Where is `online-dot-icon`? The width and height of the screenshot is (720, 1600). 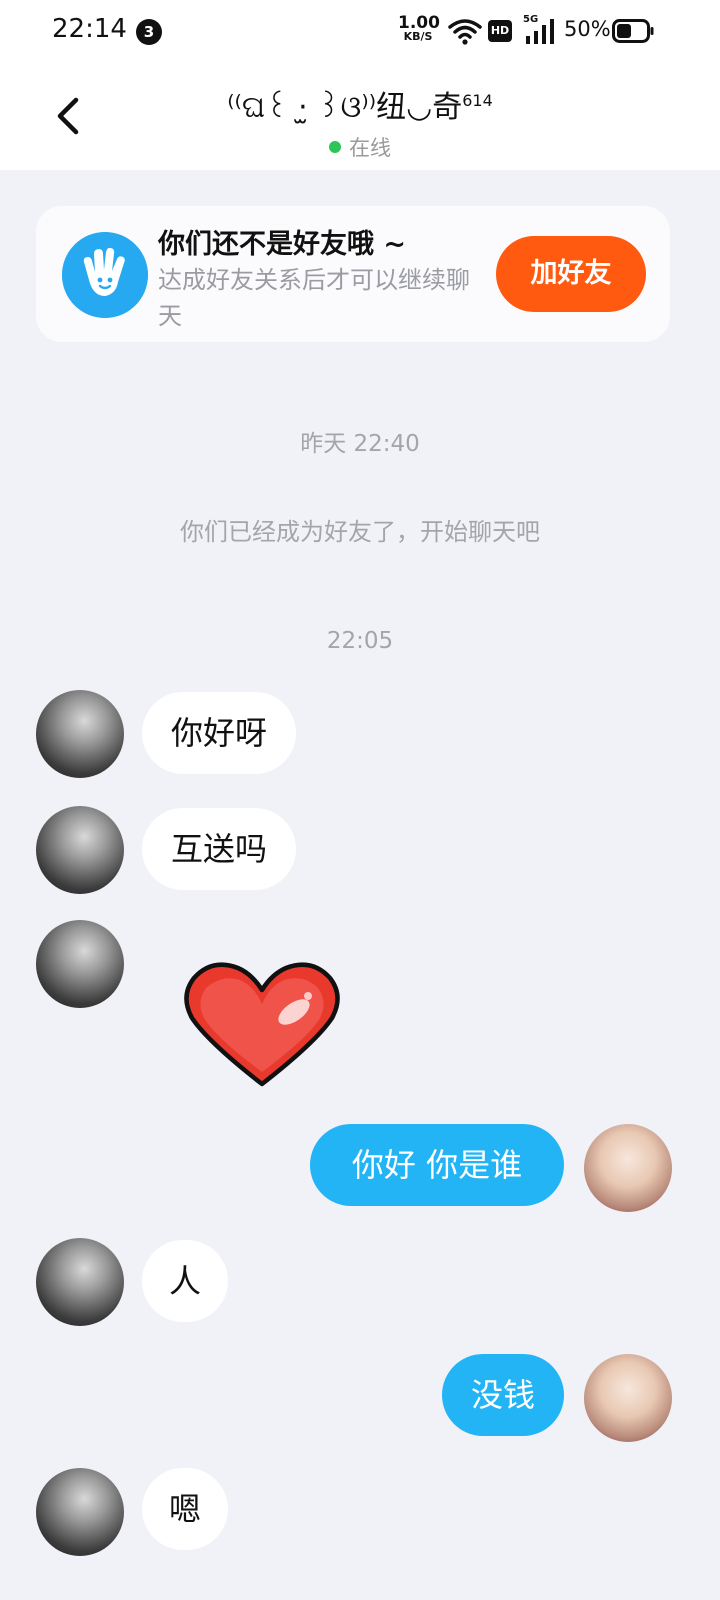
online-dot-icon is located at coordinates (335, 147).